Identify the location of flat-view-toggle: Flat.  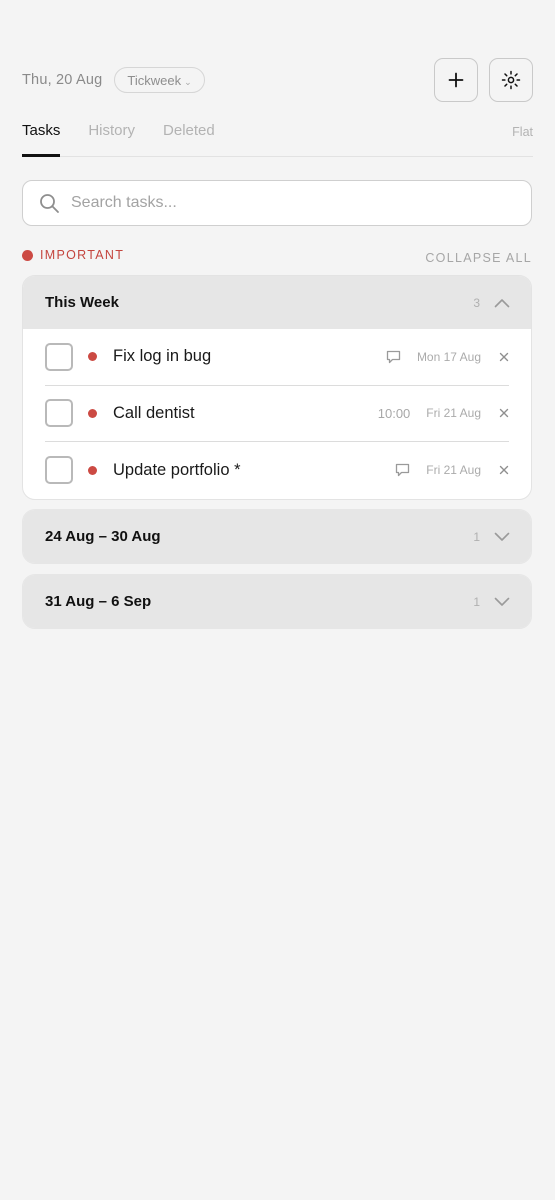
(522, 128).